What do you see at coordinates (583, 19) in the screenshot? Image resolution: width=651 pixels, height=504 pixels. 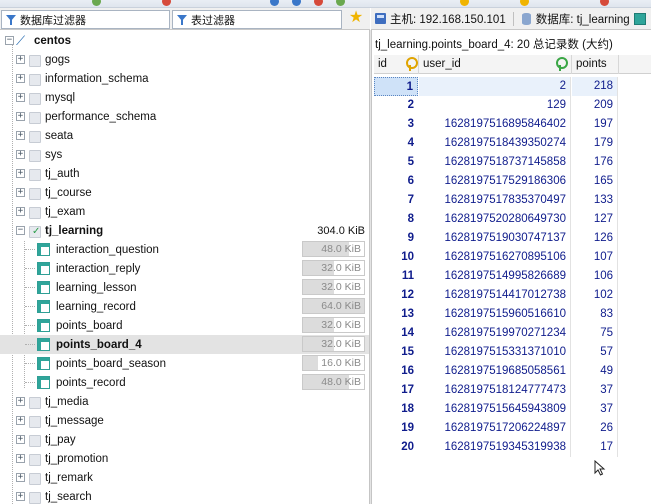 I see `tab-database: 数据库: tj_learning` at bounding box center [583, 19].